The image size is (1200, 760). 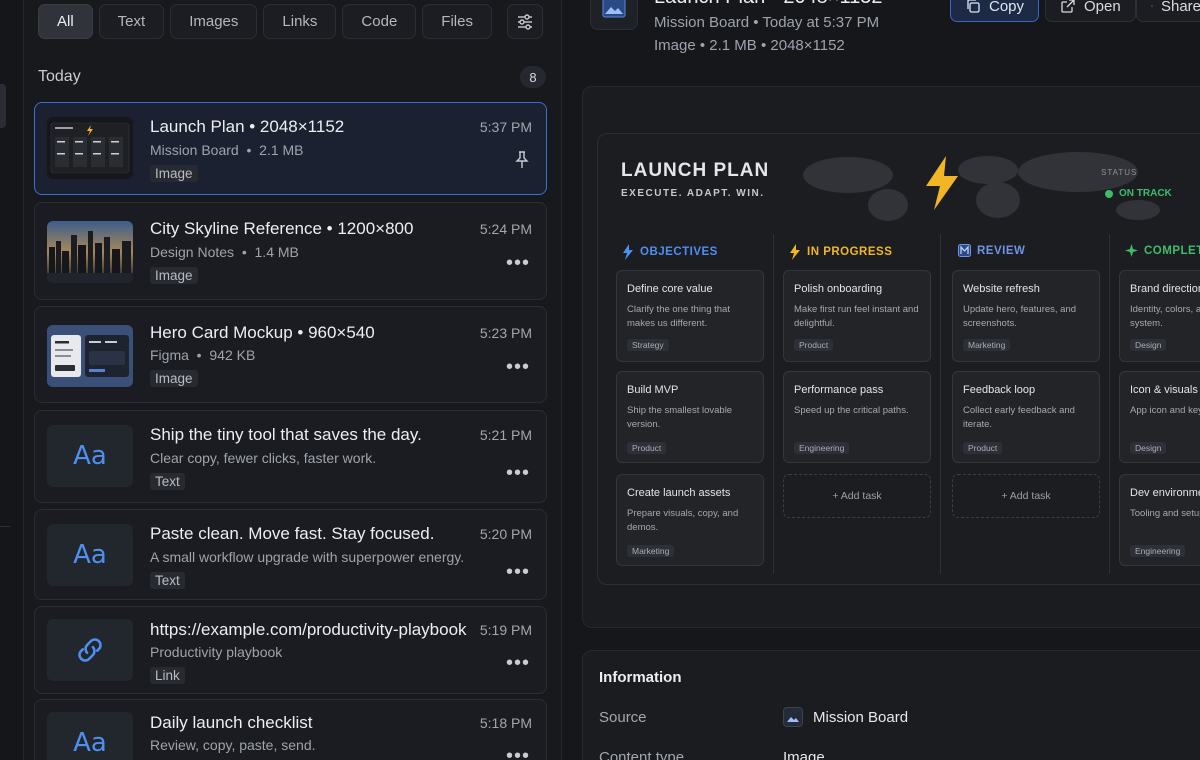 What do you see at coordinates (850, 252) in the screenshot?
I see `column-title: IN PROGRESS` at bounding box center [850, 252].